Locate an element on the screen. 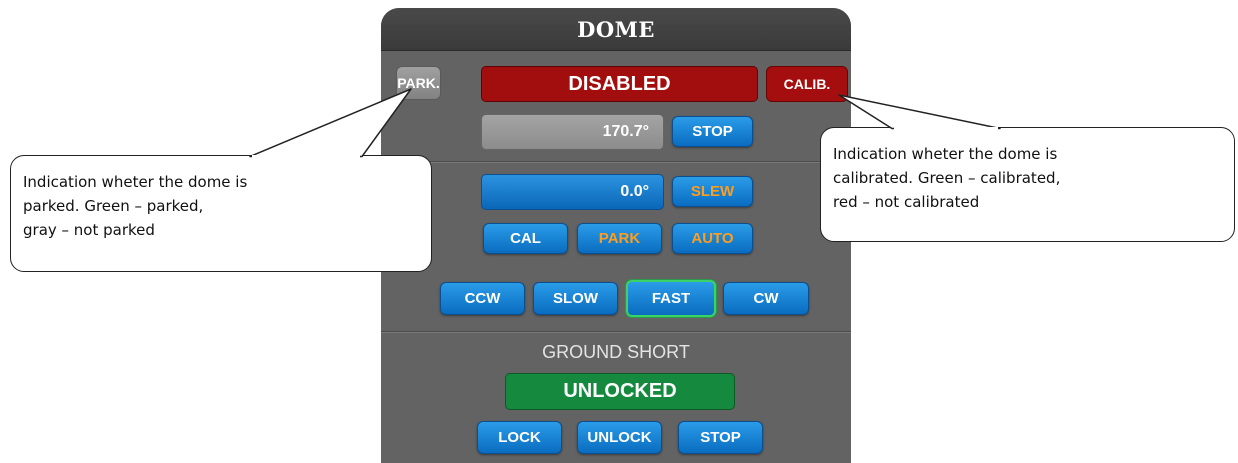 The image size is (1238, 463). park-callout-tail is located at coordinates (330, 123).